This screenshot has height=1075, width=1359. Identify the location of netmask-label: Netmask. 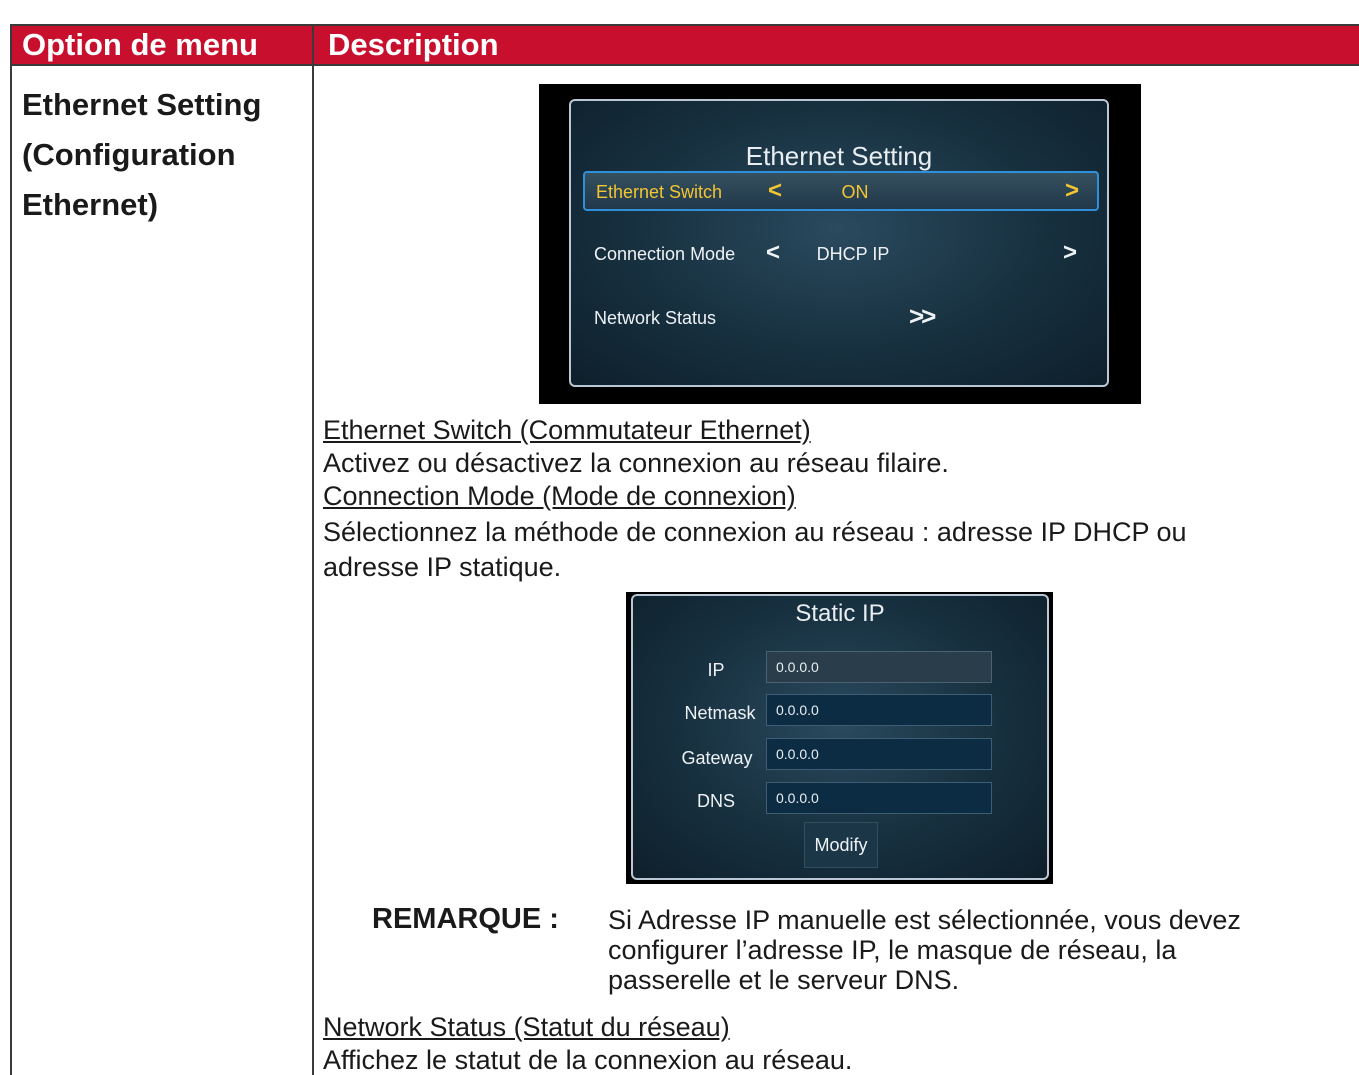
(720, 713).